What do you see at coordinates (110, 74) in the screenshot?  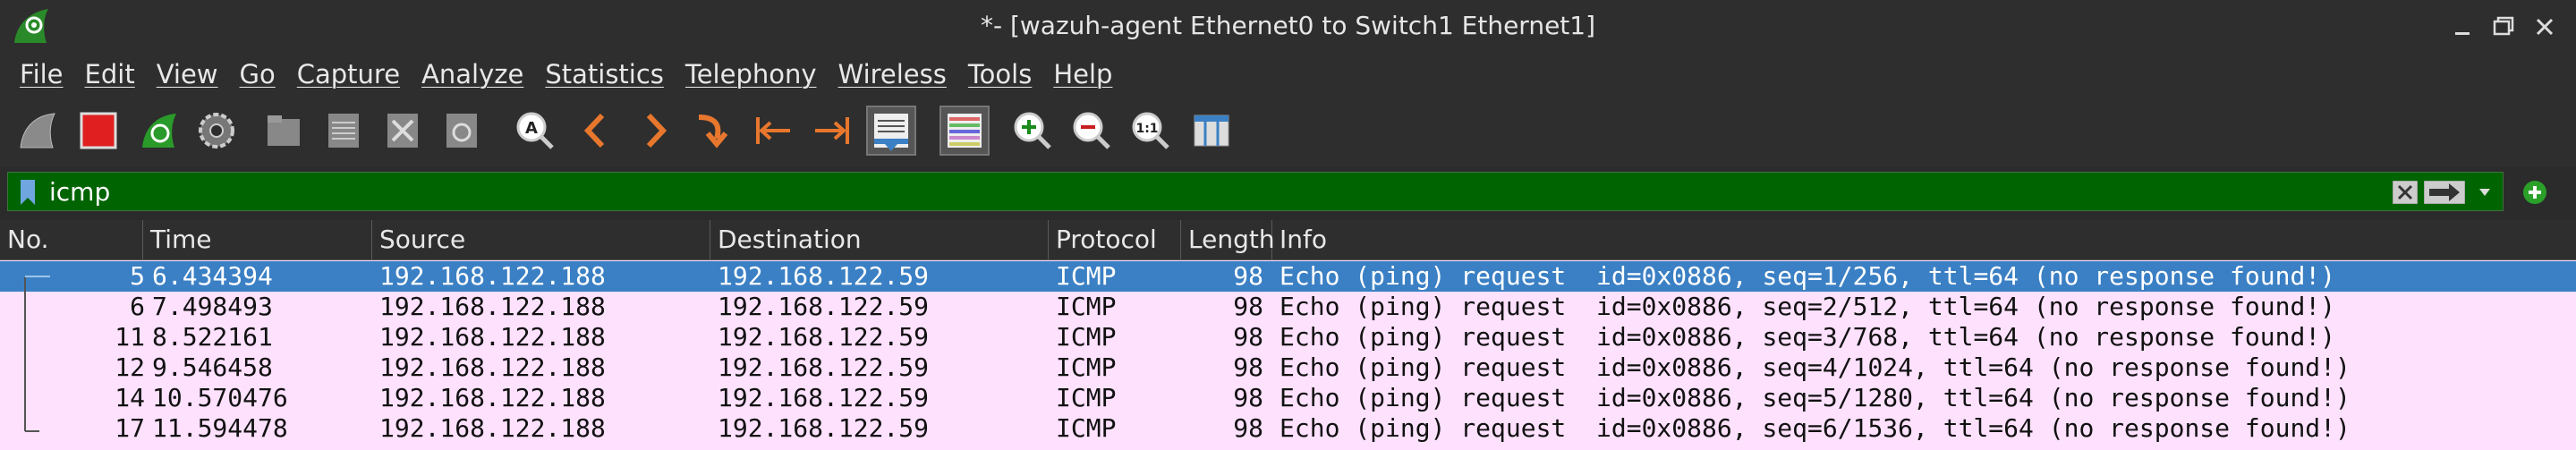 I see `menu-edit: Edit` at bounding box center [110, 74].